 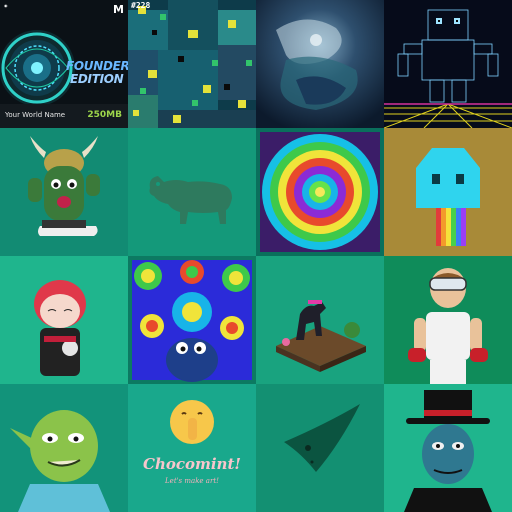 I want to click on tile-viking-cactus, so click(x=64, y=192).